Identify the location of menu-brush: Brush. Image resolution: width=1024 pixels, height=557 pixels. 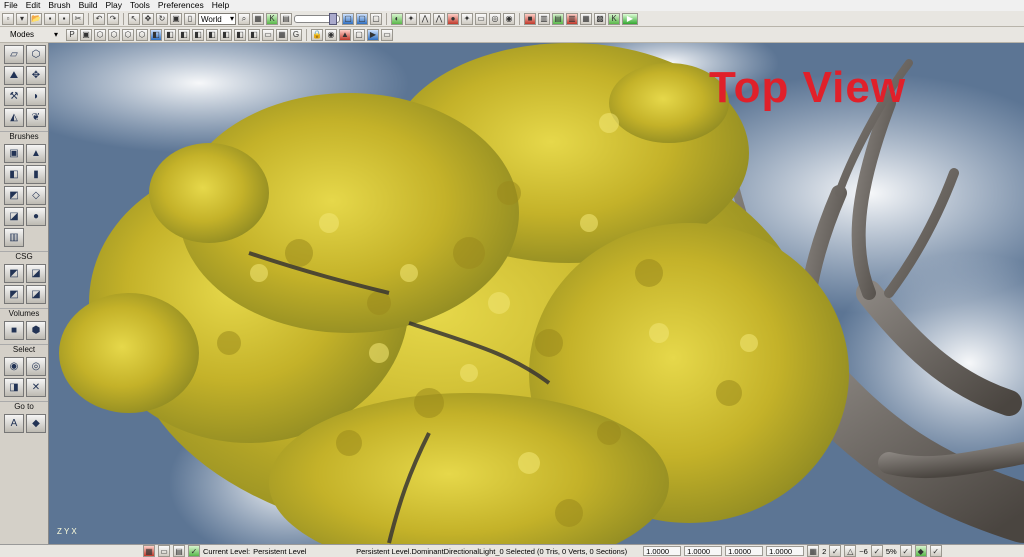
(59, 5).